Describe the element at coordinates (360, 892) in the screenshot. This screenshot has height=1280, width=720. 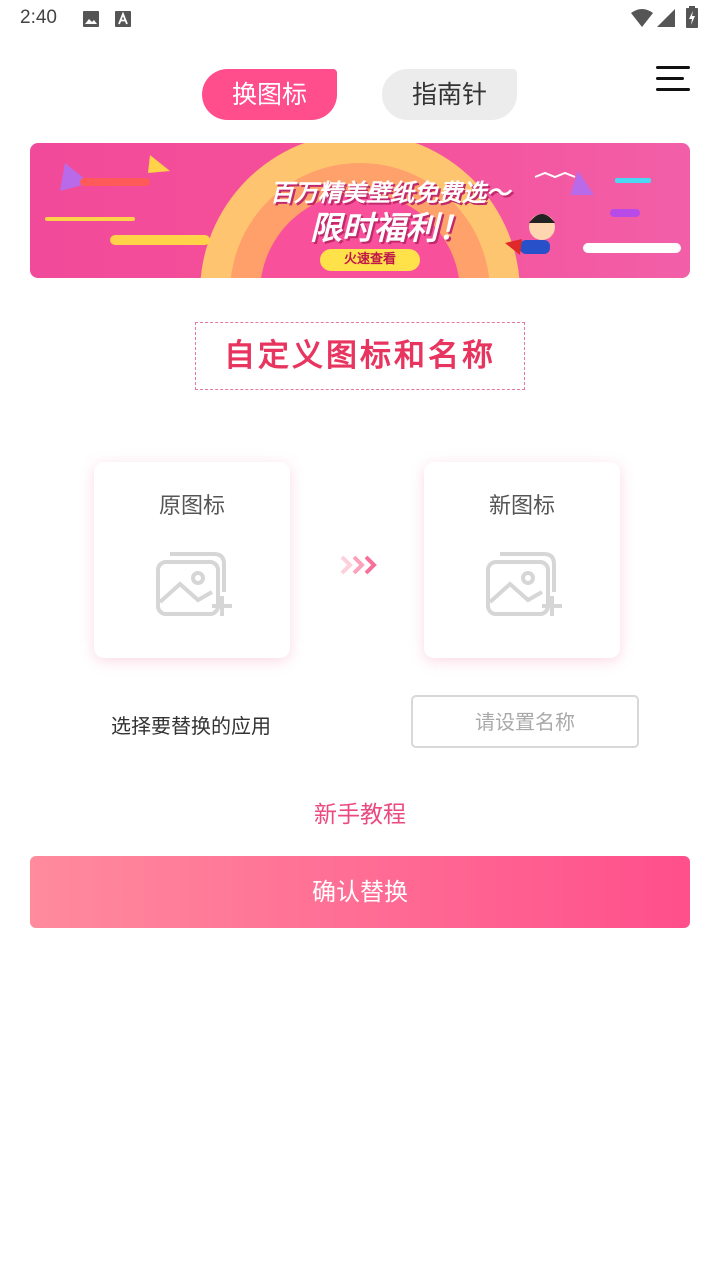
I see `confirm-replace-button: 确认替换` at that location.